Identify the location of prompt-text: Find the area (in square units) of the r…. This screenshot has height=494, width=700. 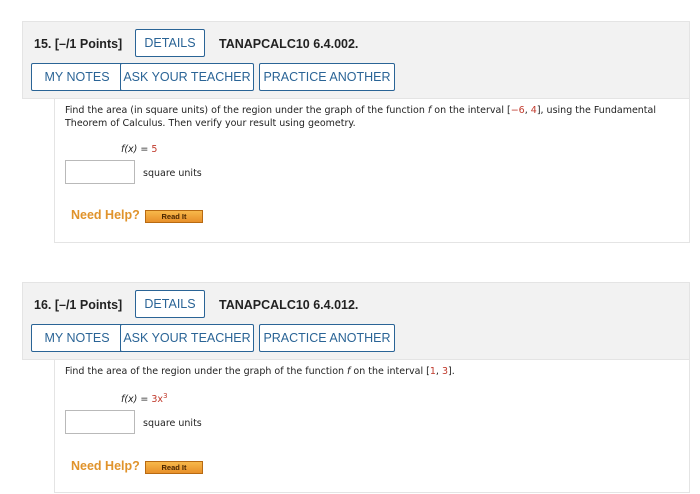
(246, 110).